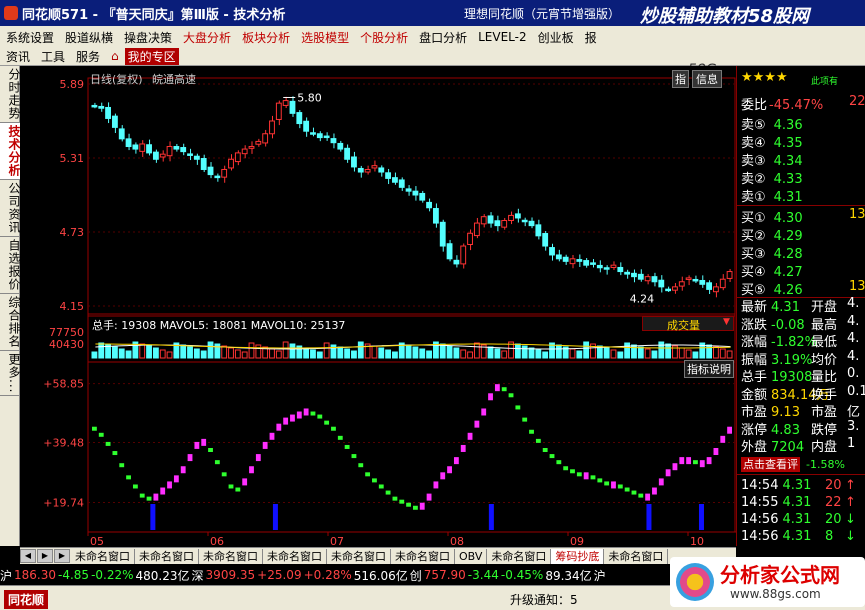  I want to click on indicator-icon: 指, so click(680, 79).